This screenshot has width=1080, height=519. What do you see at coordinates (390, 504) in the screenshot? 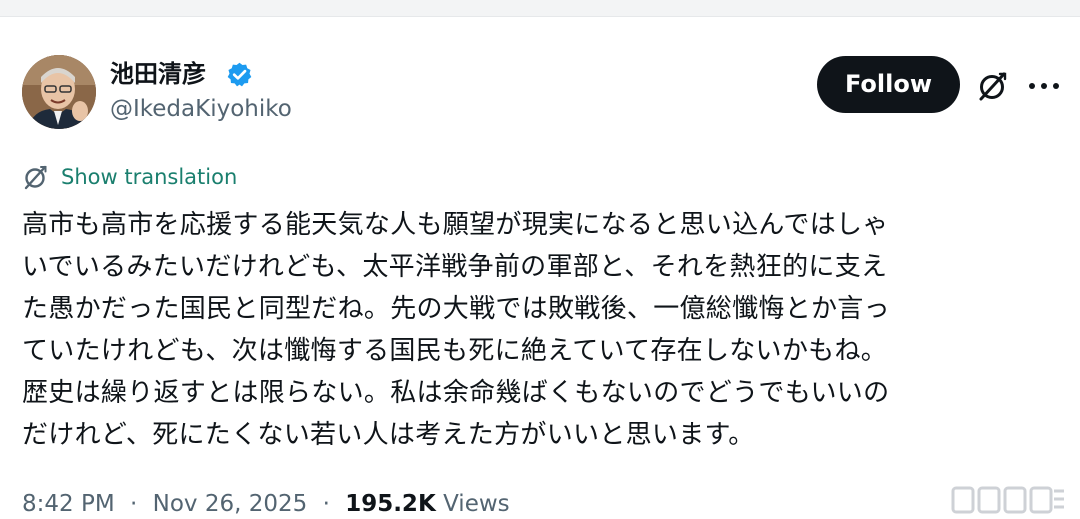
I see `views-count: 195.2K` at bounding box center [390, 504].